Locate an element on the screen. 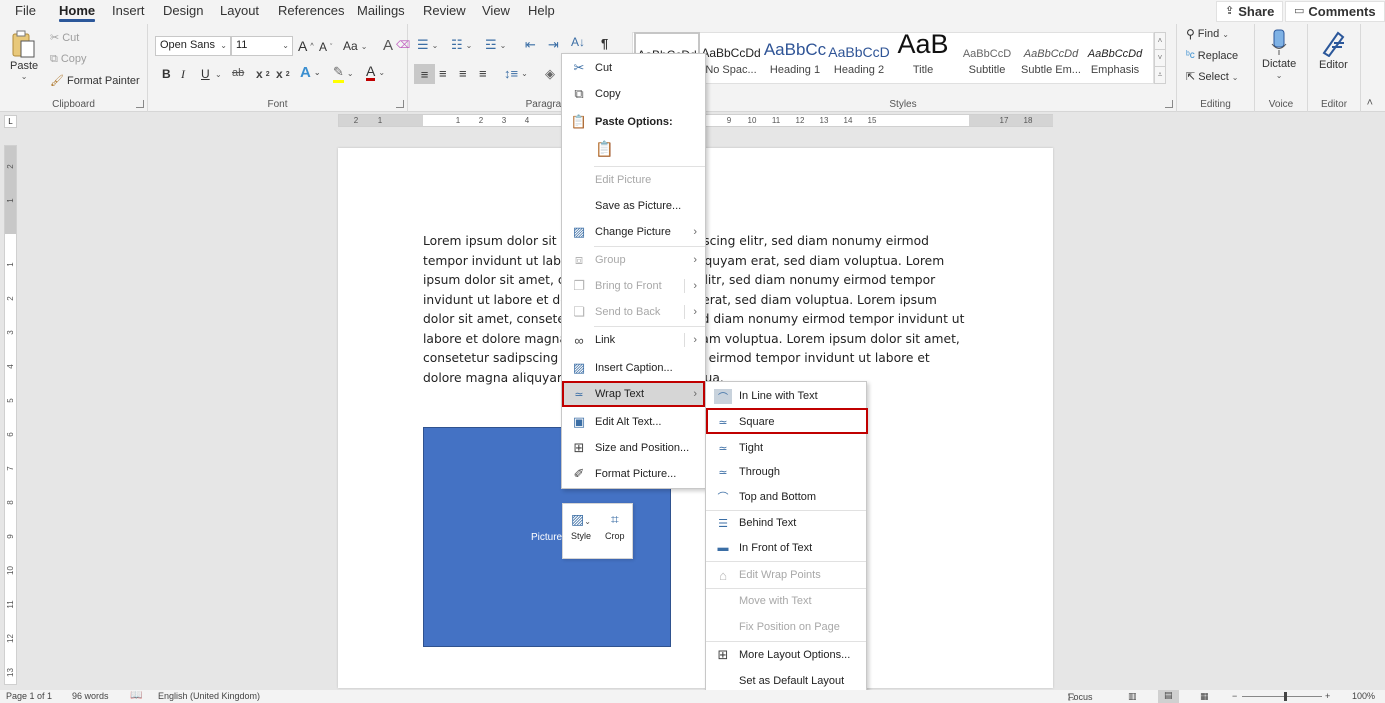 The width and height of the screenshot is (1385, 703). align-left-button: ≡ is located at coordinates (424, 74).